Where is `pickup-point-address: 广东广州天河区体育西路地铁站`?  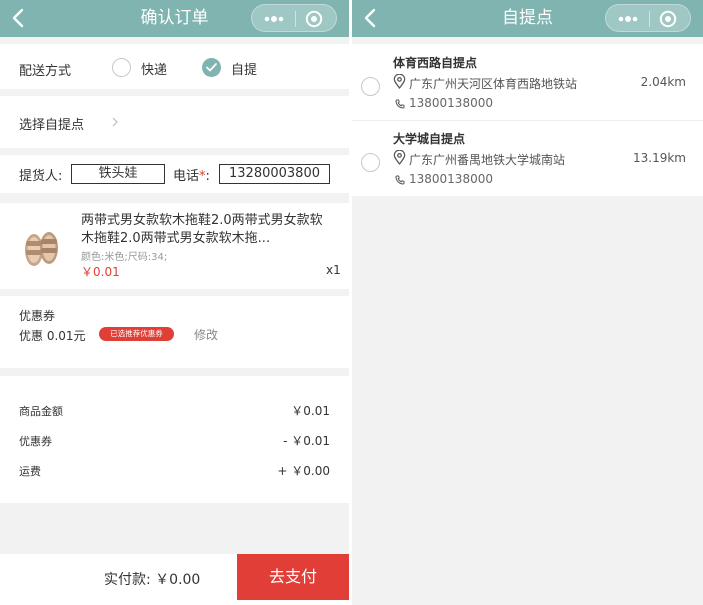
pickup-point-address: 广东广州天河区体育西路地铁站 is located at coordinates (493, 84).